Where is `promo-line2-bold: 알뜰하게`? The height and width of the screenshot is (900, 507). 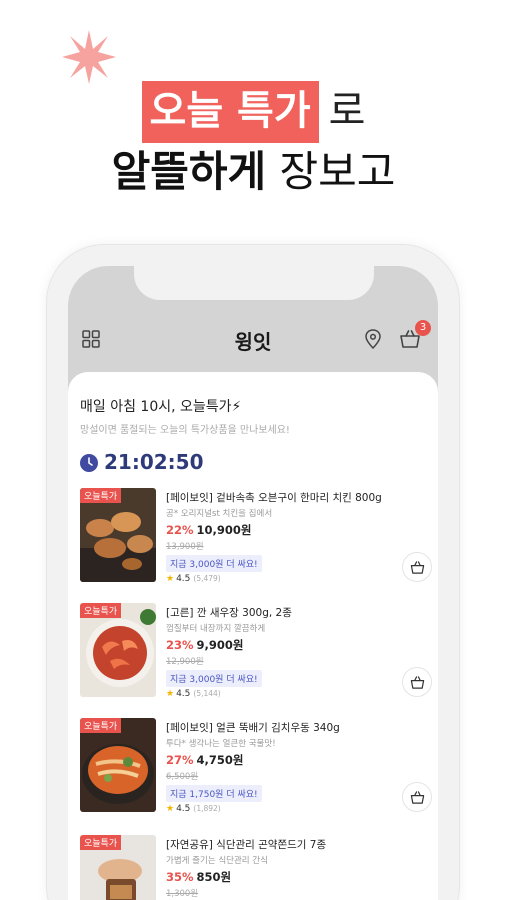
promo-line2-bold: 알뜰하게 is located at coordinates (189, 171).